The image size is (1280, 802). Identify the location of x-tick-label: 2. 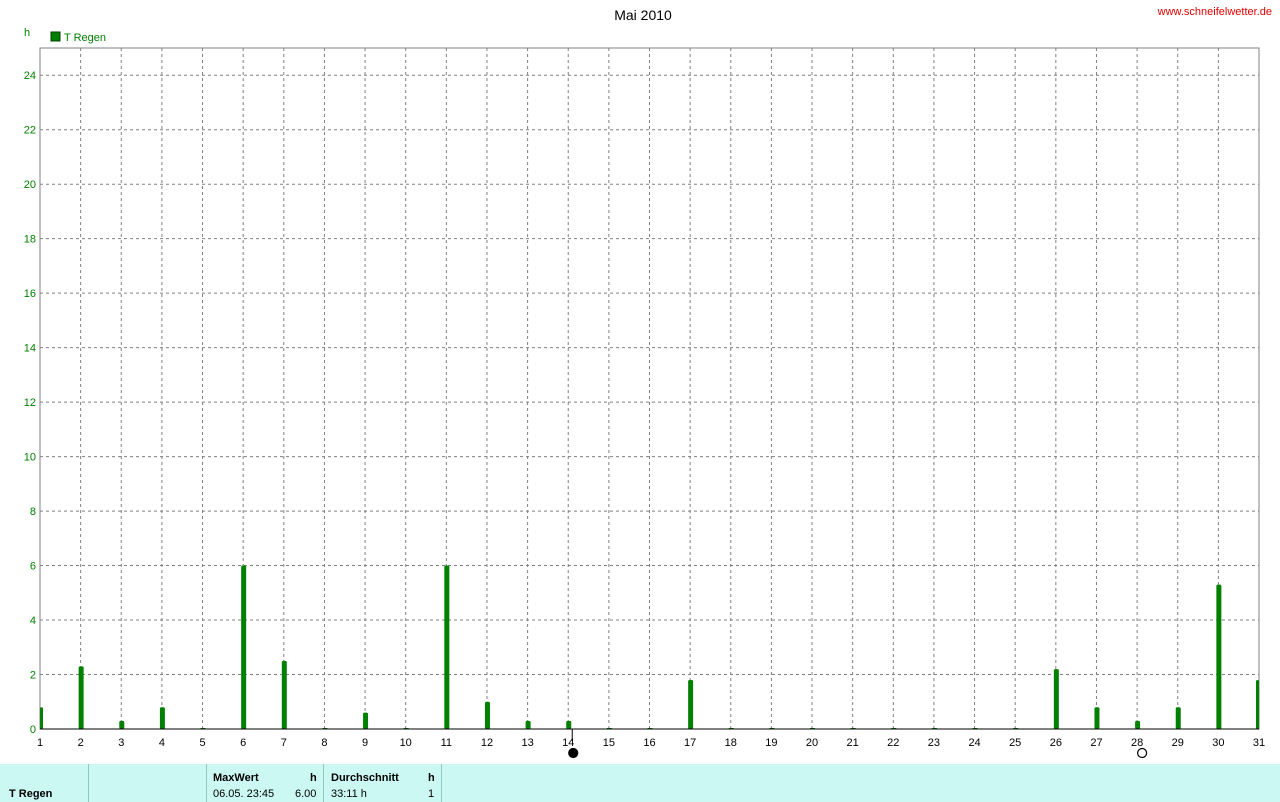
(81, 743).